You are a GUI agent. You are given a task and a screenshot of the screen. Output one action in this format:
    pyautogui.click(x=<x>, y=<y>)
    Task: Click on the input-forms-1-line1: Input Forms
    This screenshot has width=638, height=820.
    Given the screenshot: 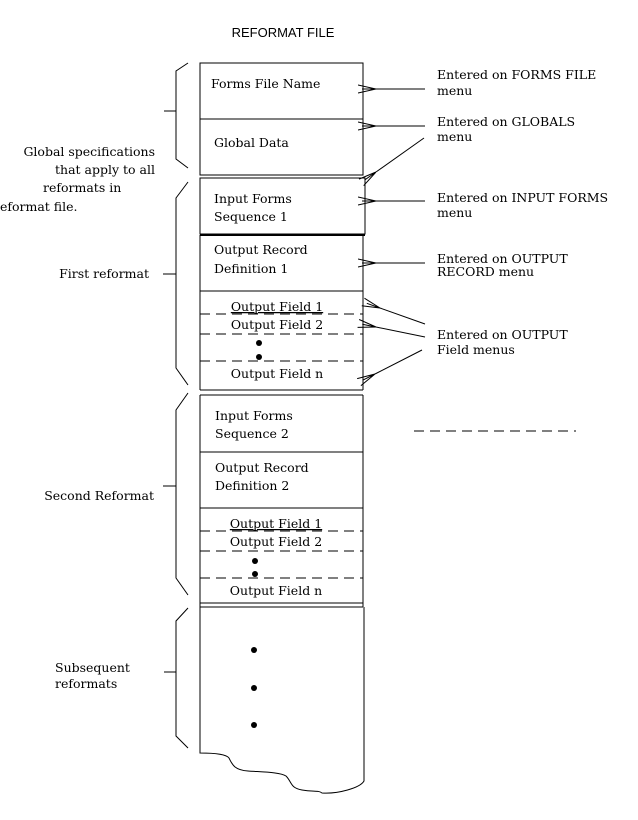 What is the action you would take?
    pyautogui.click(x=253, y=198)
    